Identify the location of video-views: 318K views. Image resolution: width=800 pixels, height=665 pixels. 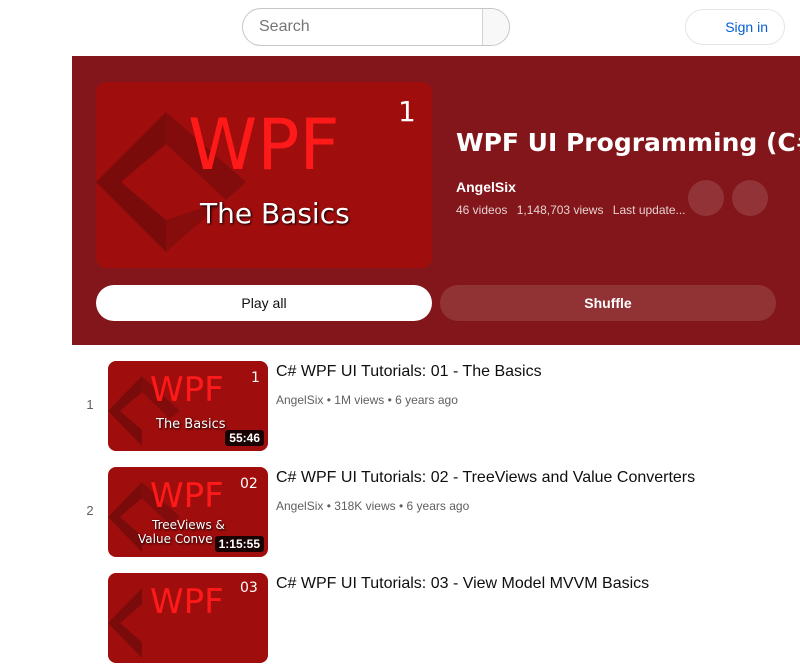
(365, 506).